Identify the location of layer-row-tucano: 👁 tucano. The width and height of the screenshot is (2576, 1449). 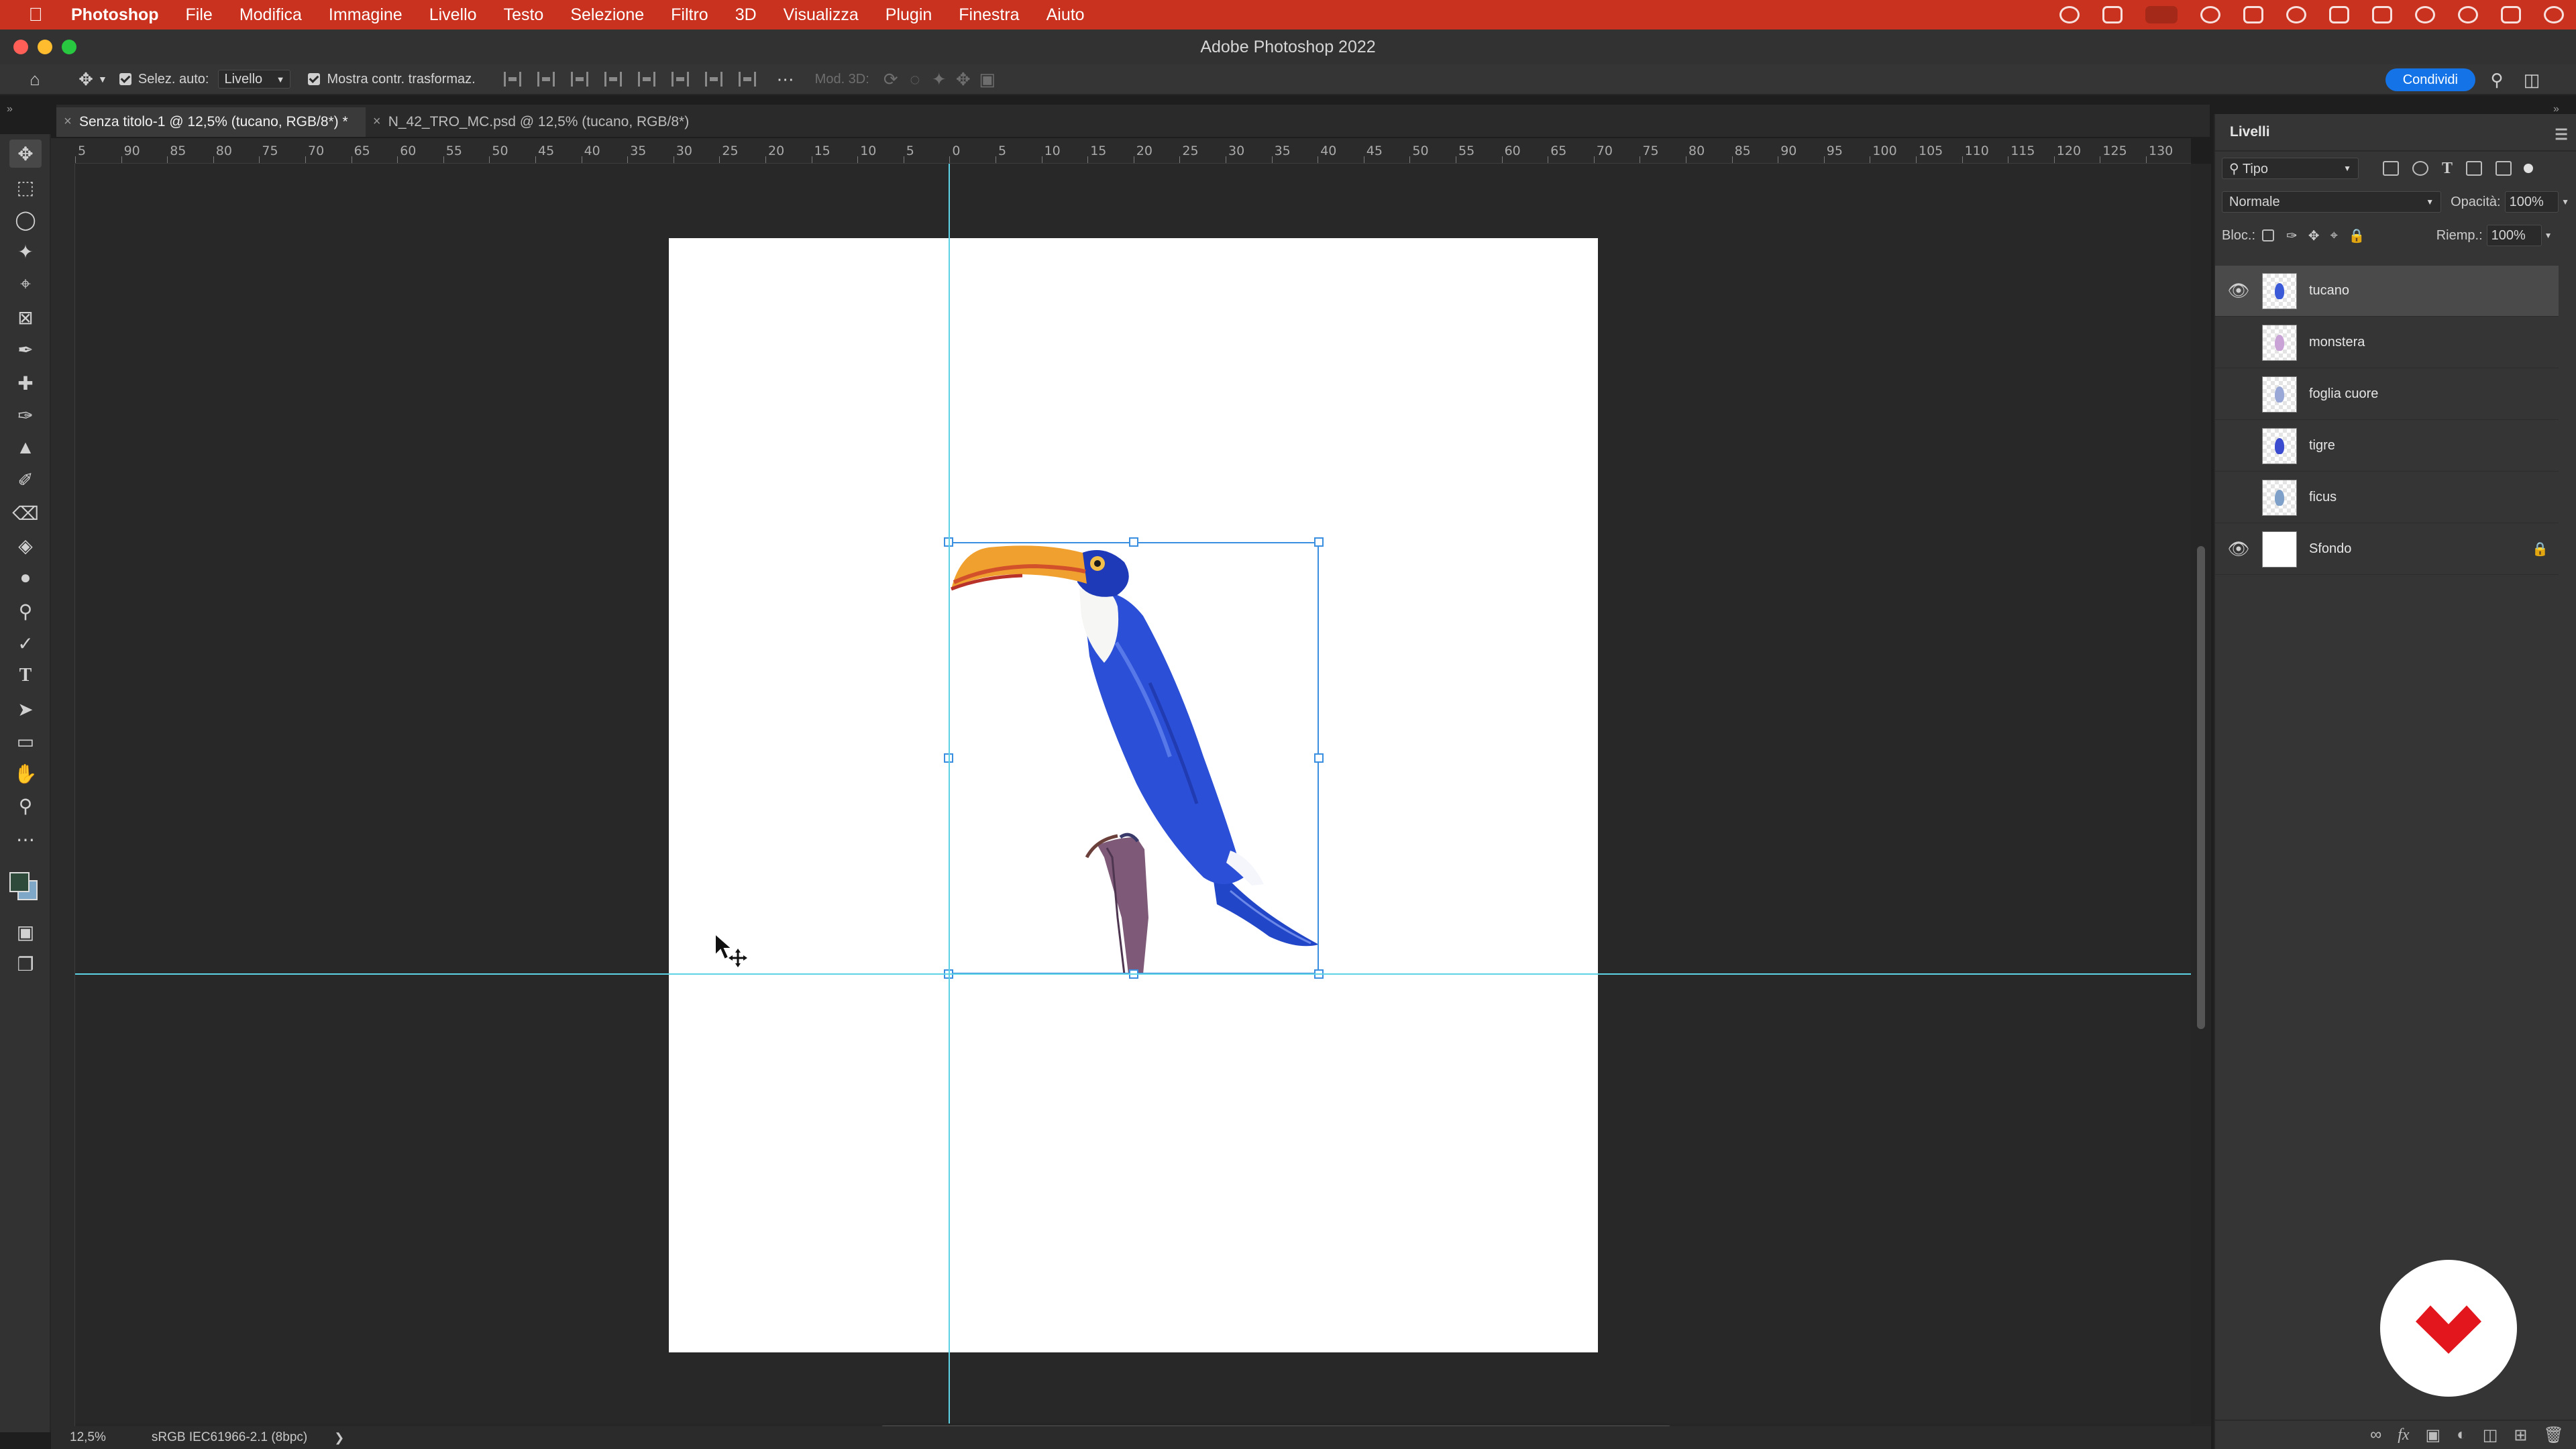
(2387, 291).